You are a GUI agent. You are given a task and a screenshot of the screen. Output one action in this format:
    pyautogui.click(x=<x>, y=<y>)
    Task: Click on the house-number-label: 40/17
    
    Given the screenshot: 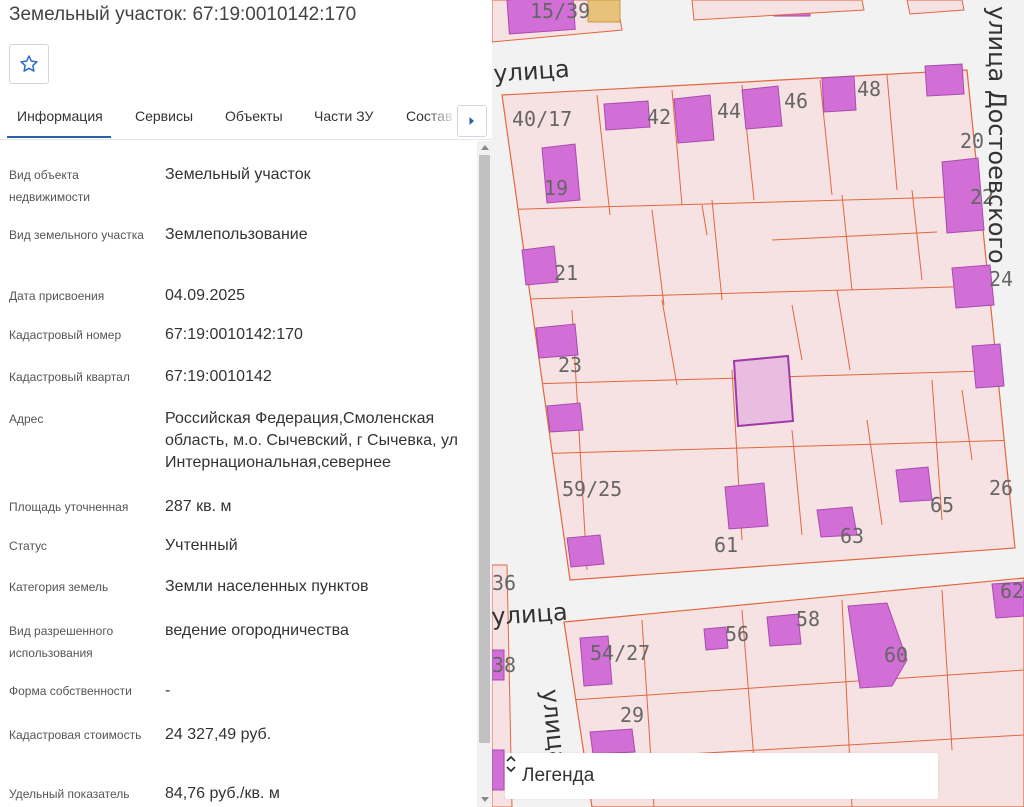 What is the action you would take?
    pyautogui.click(x=542, y=119)
    